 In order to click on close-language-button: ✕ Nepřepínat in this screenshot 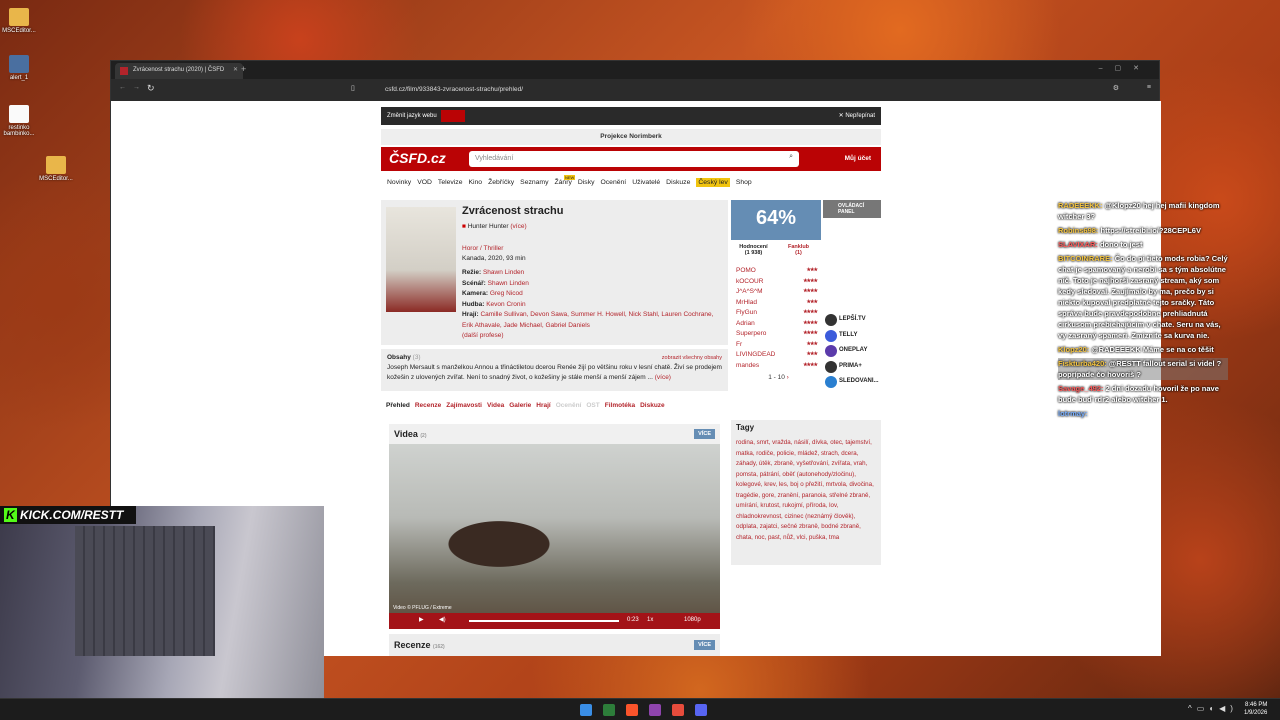, I will do `click(857, 115)`.